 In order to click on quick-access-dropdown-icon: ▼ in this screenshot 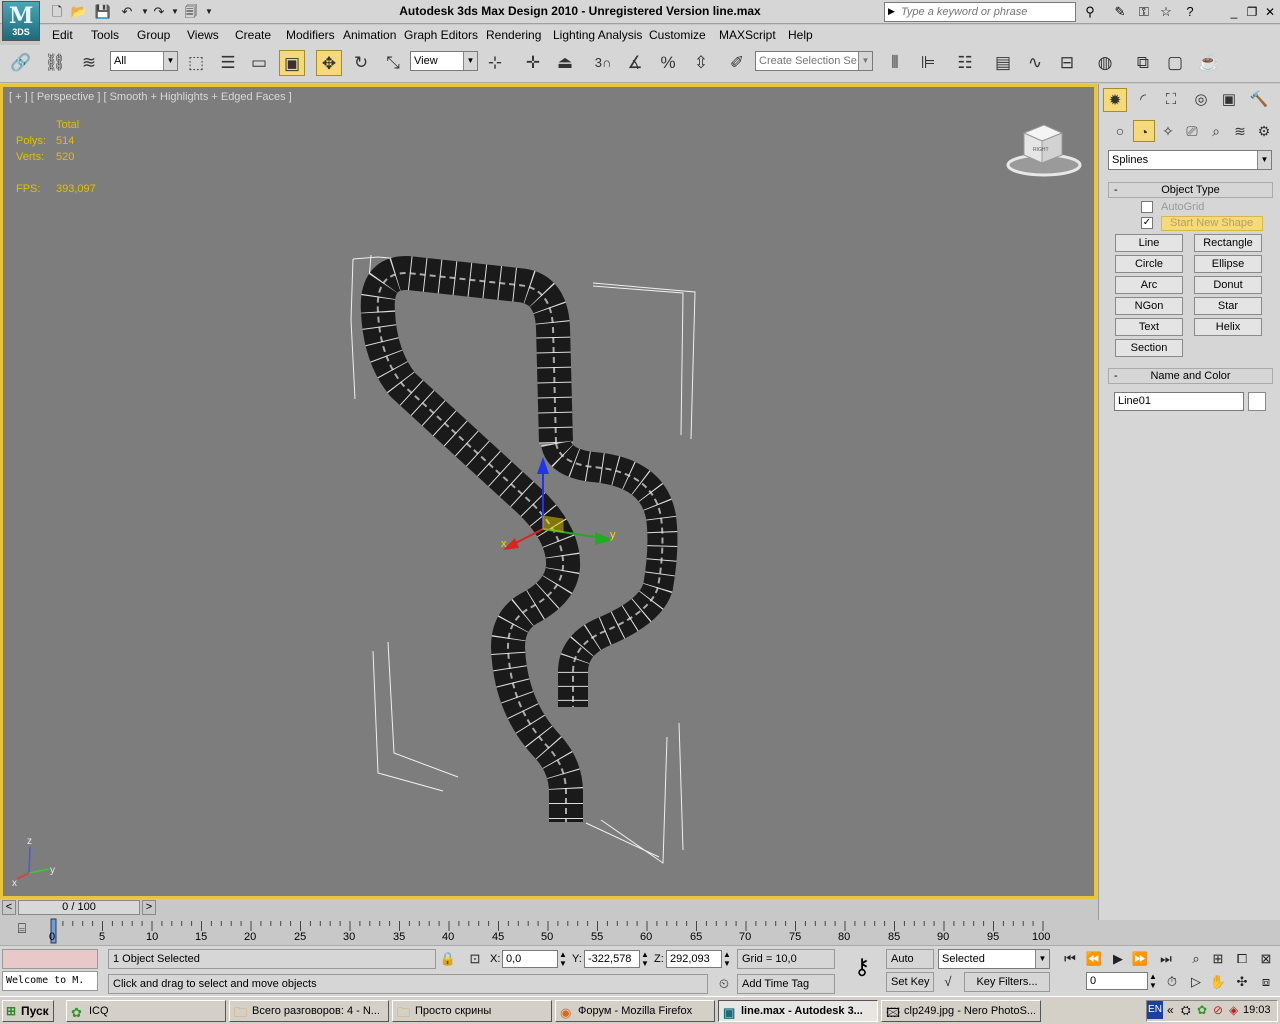, I will do `click(209, 12)`.